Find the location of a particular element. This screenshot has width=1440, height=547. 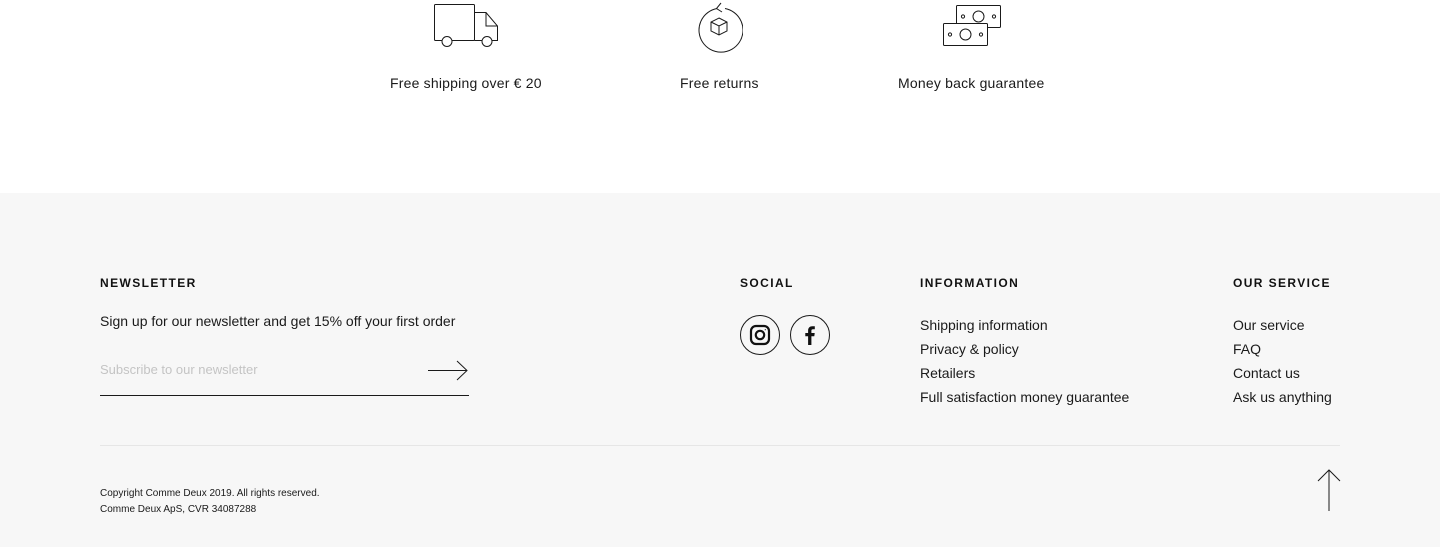

instagram-icon is located at coordinates (760, 335).